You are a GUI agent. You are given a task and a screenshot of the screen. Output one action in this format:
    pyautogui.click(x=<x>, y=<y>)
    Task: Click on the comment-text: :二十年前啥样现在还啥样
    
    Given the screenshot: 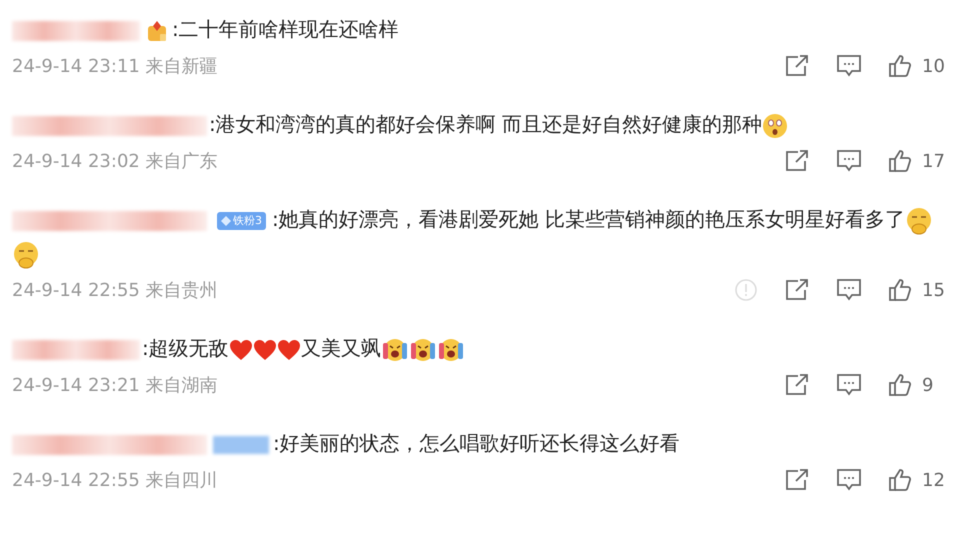 What is the action you would take?
    pyautogui.click(x=285, y=29)
    